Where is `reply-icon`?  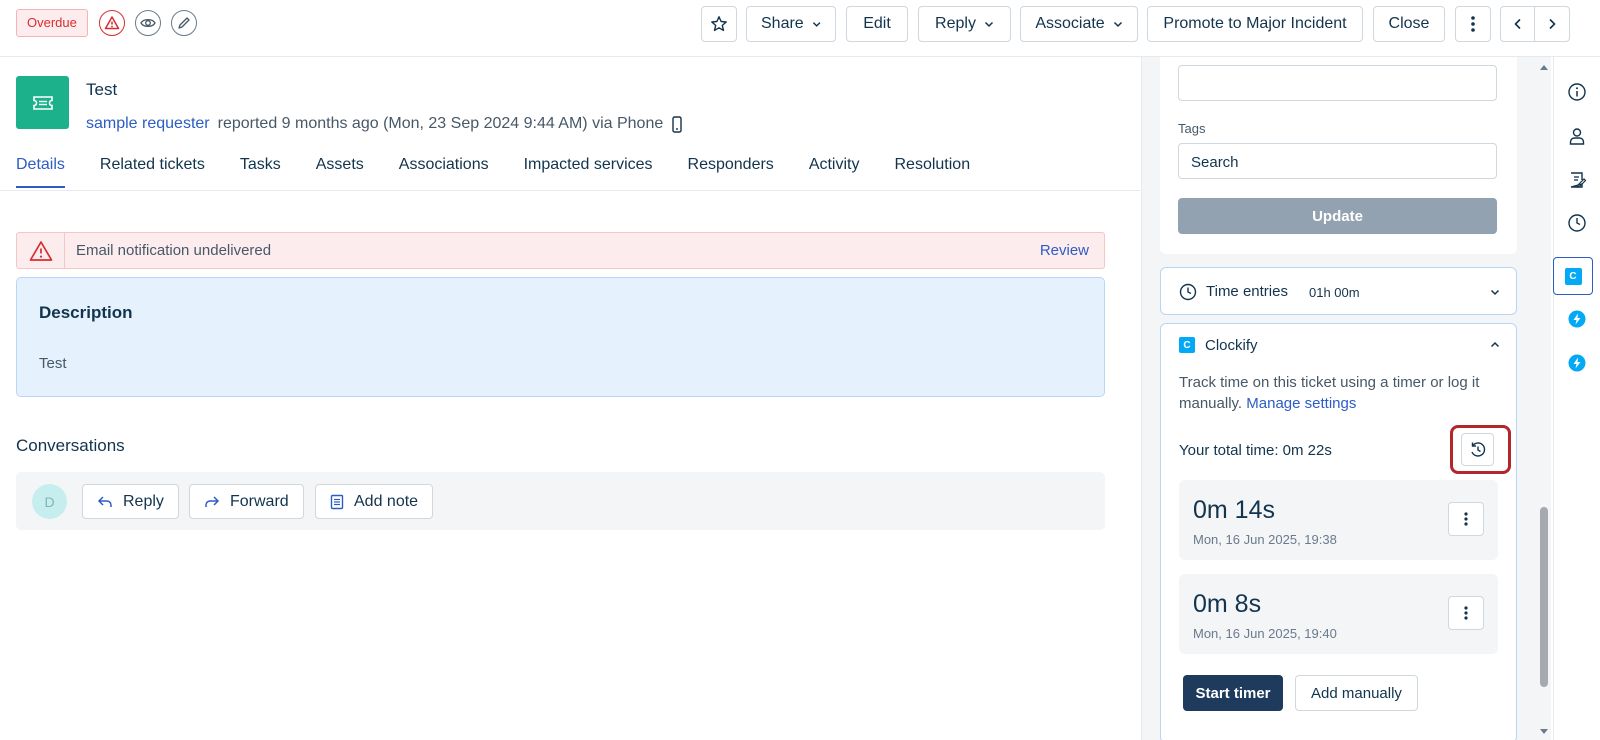 reply-icon is located at coordinates (104, 501).